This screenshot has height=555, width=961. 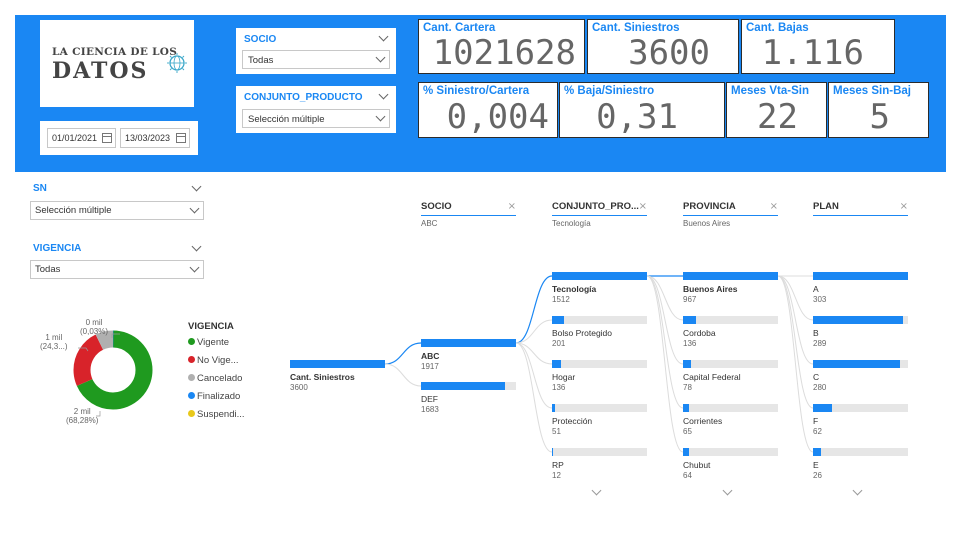 I want to click on node-value: 280, so click(x=820, y=387).